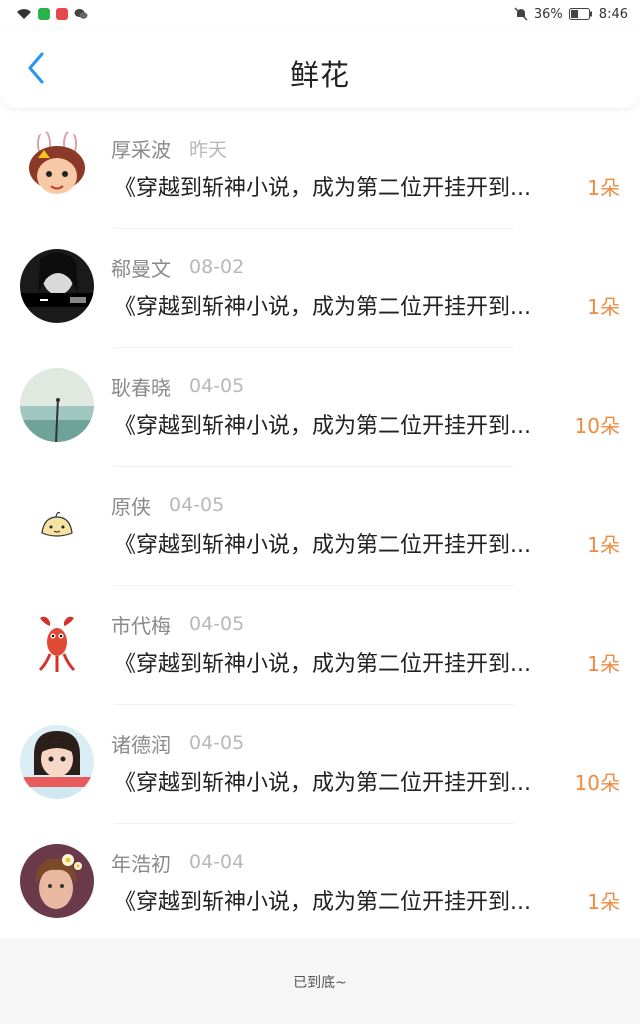 This screenshot has height=1024, width=640. What do you see at coordinates (580, 14) in the screenshot?
I see `battery-icon` at bounding box center [580, 14].